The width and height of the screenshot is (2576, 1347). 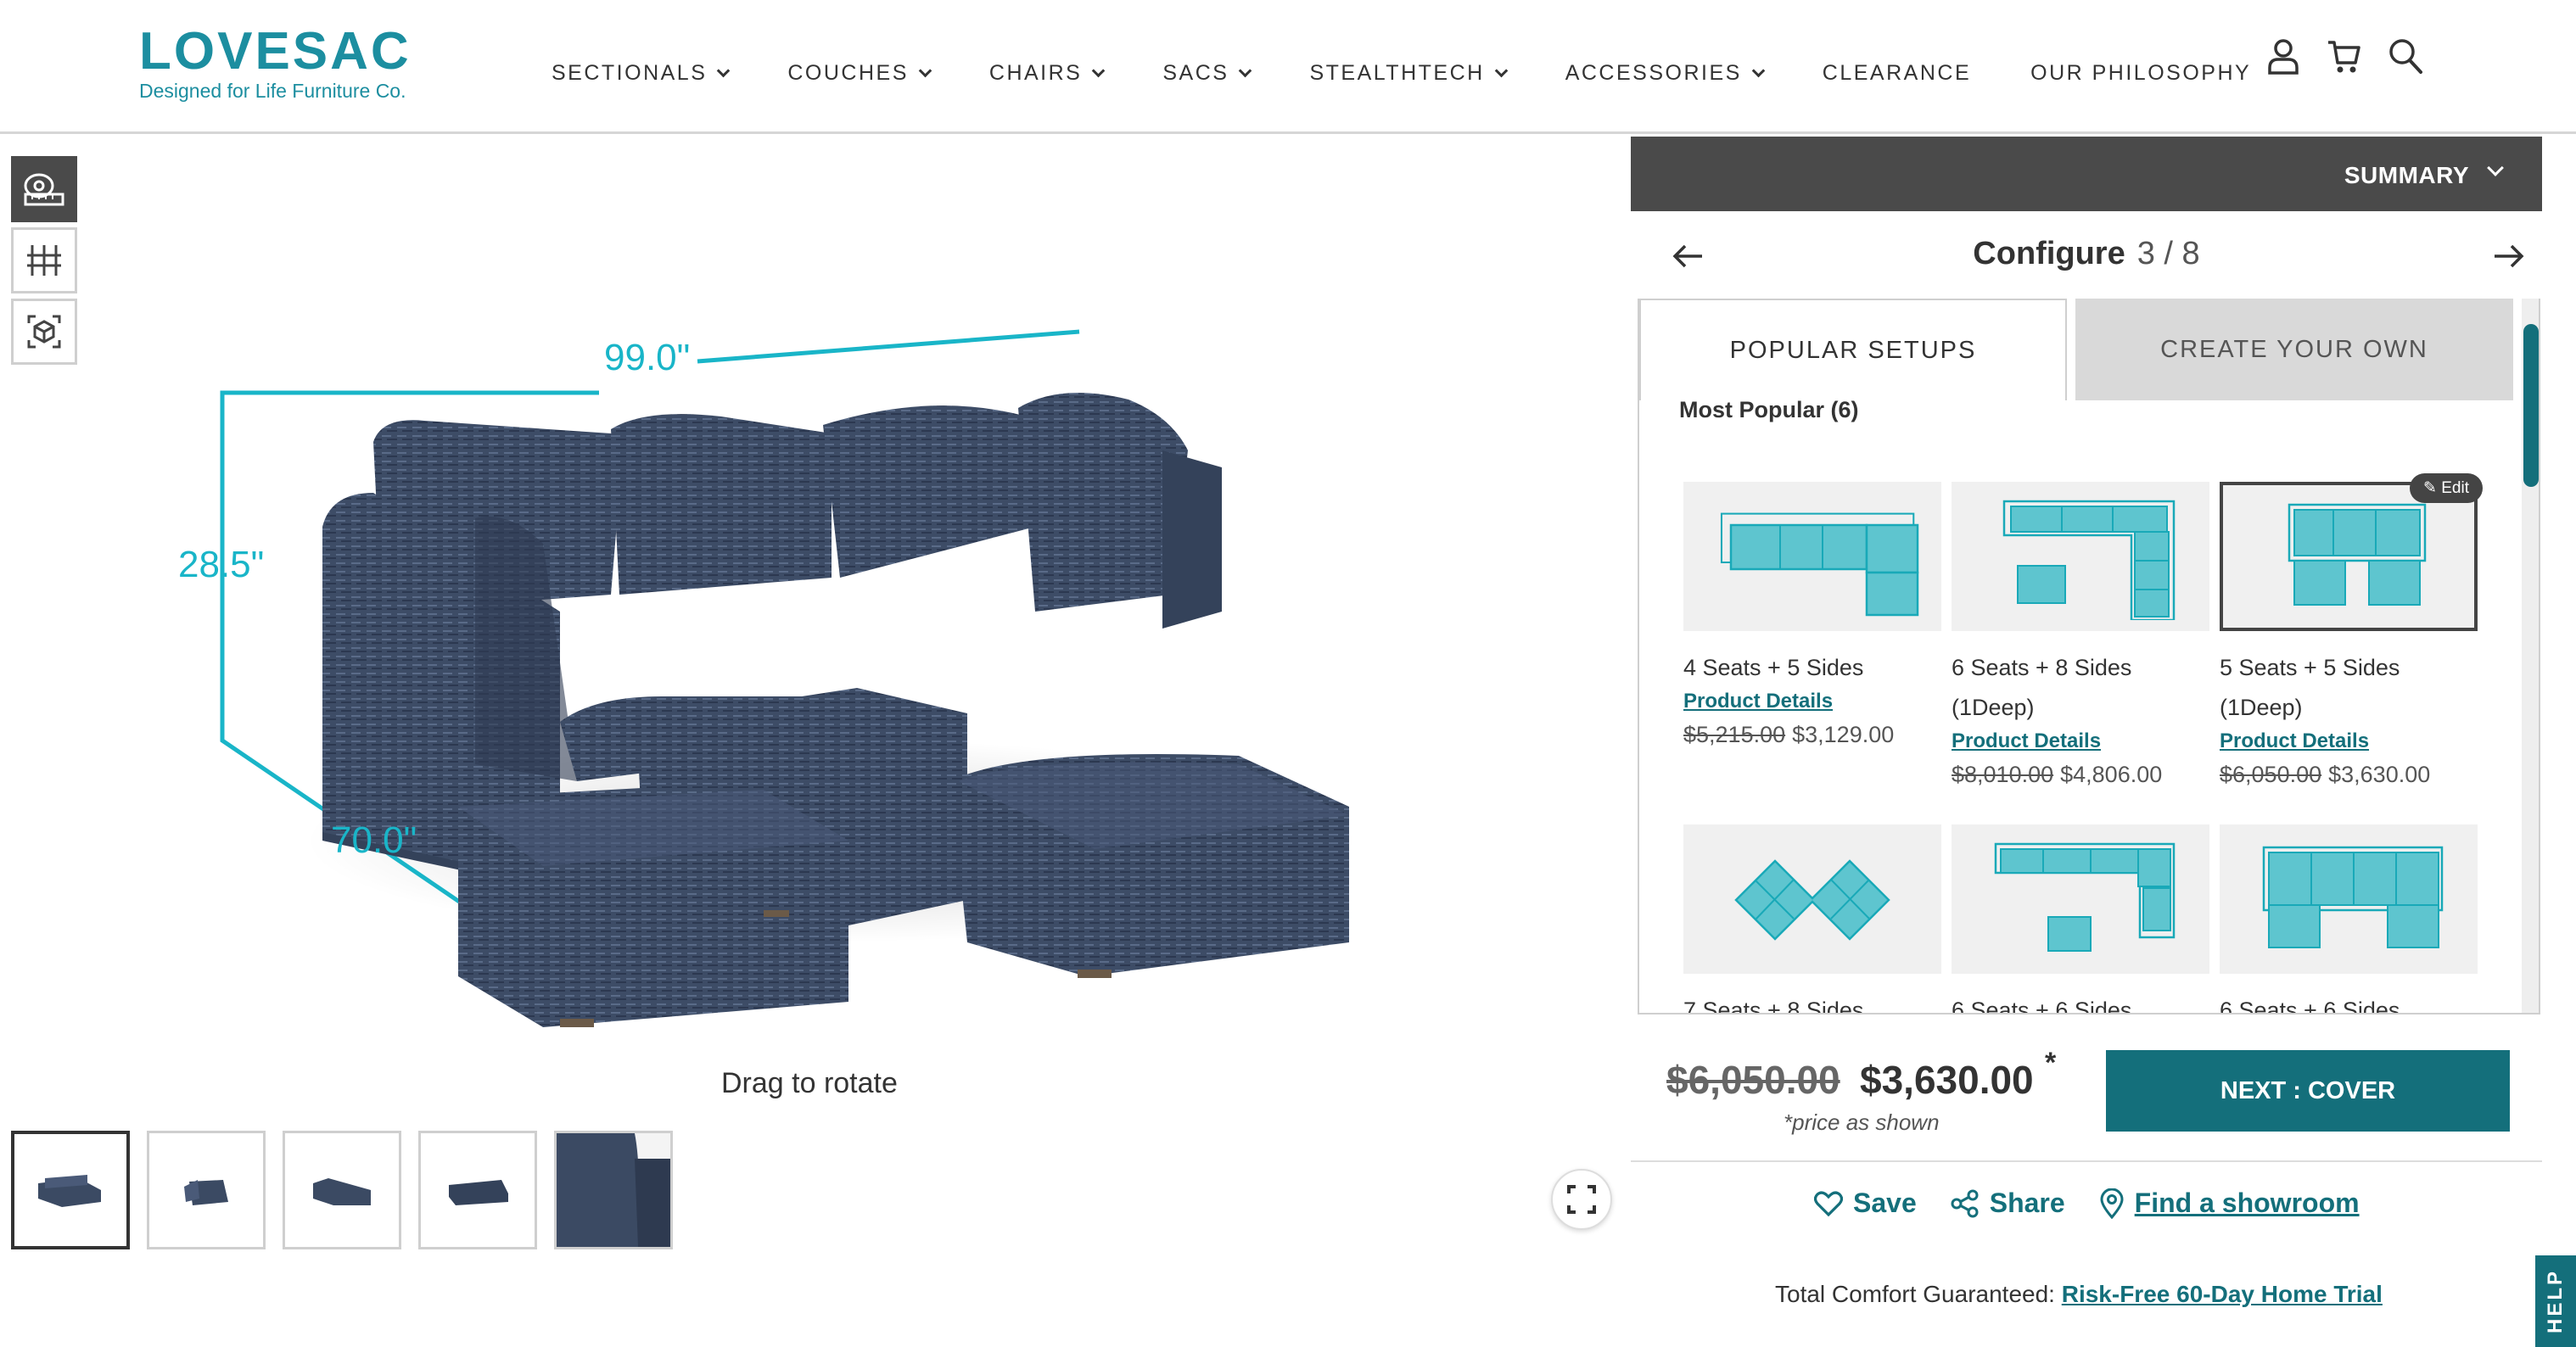 I want to click on setup-name: 4 Seats + 5 Sides, so click(x=1773, y=667).